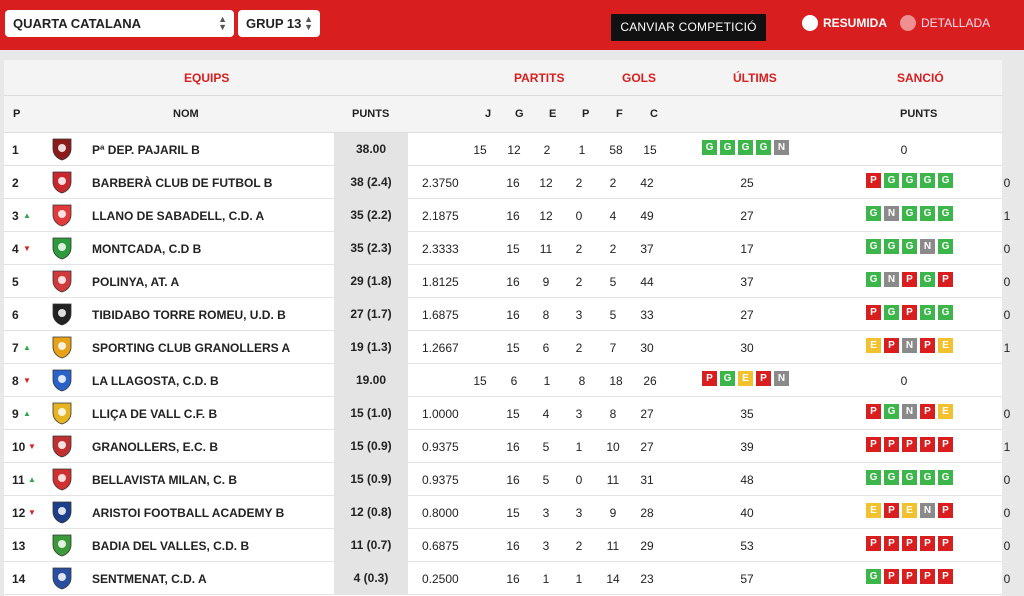  Describe the element at coordinates (745, 378) in the screenshot. I see `last-results: PGEPN` at that location.